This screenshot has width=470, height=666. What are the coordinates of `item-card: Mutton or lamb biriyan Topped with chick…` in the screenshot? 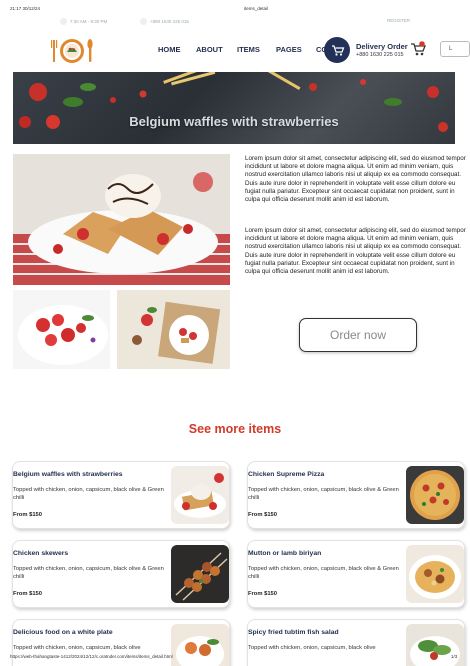 It's located at (356, 574).